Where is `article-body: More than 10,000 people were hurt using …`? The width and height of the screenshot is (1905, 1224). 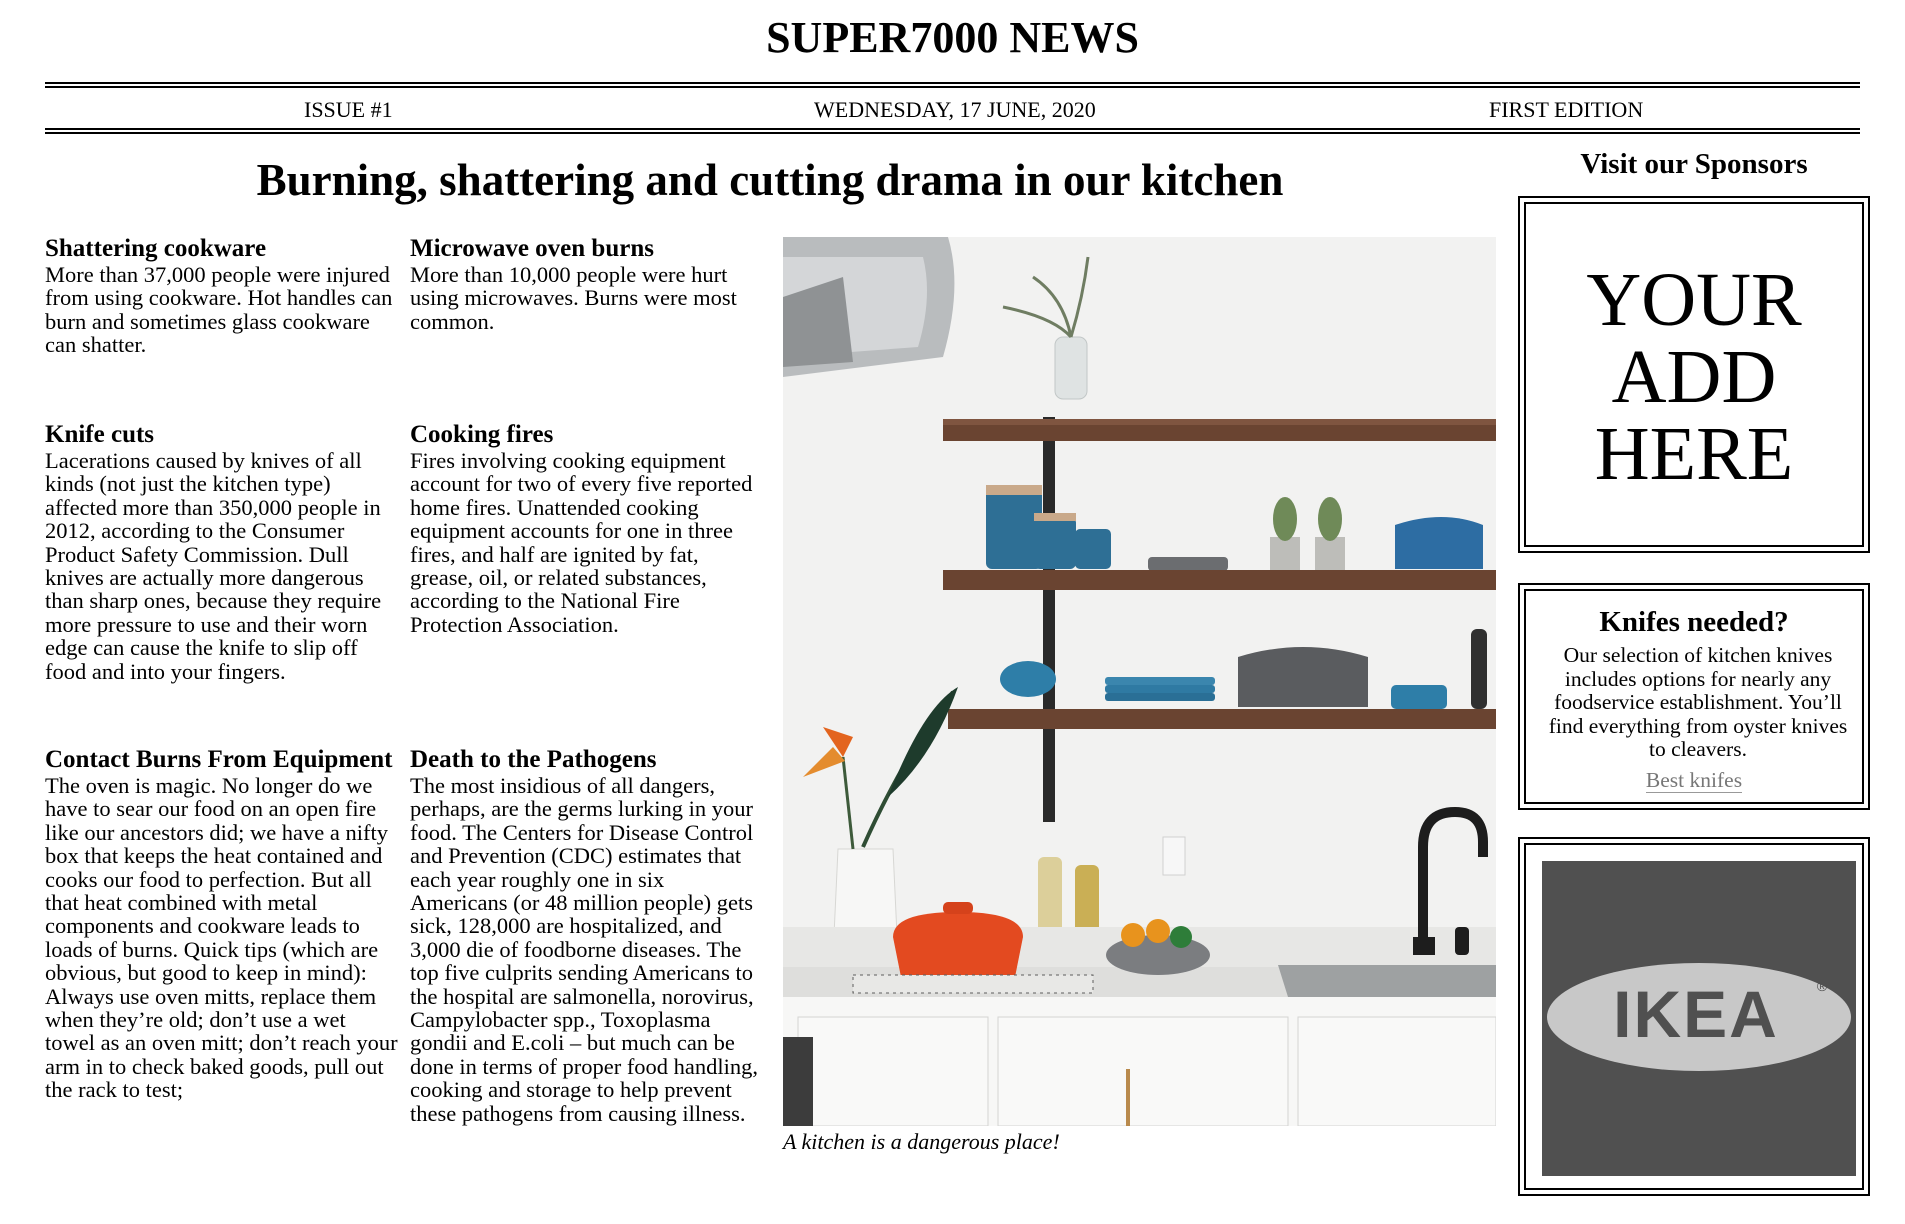 article-body: More than 10,000 people were hurt using … is located at coordinates (573, 298).